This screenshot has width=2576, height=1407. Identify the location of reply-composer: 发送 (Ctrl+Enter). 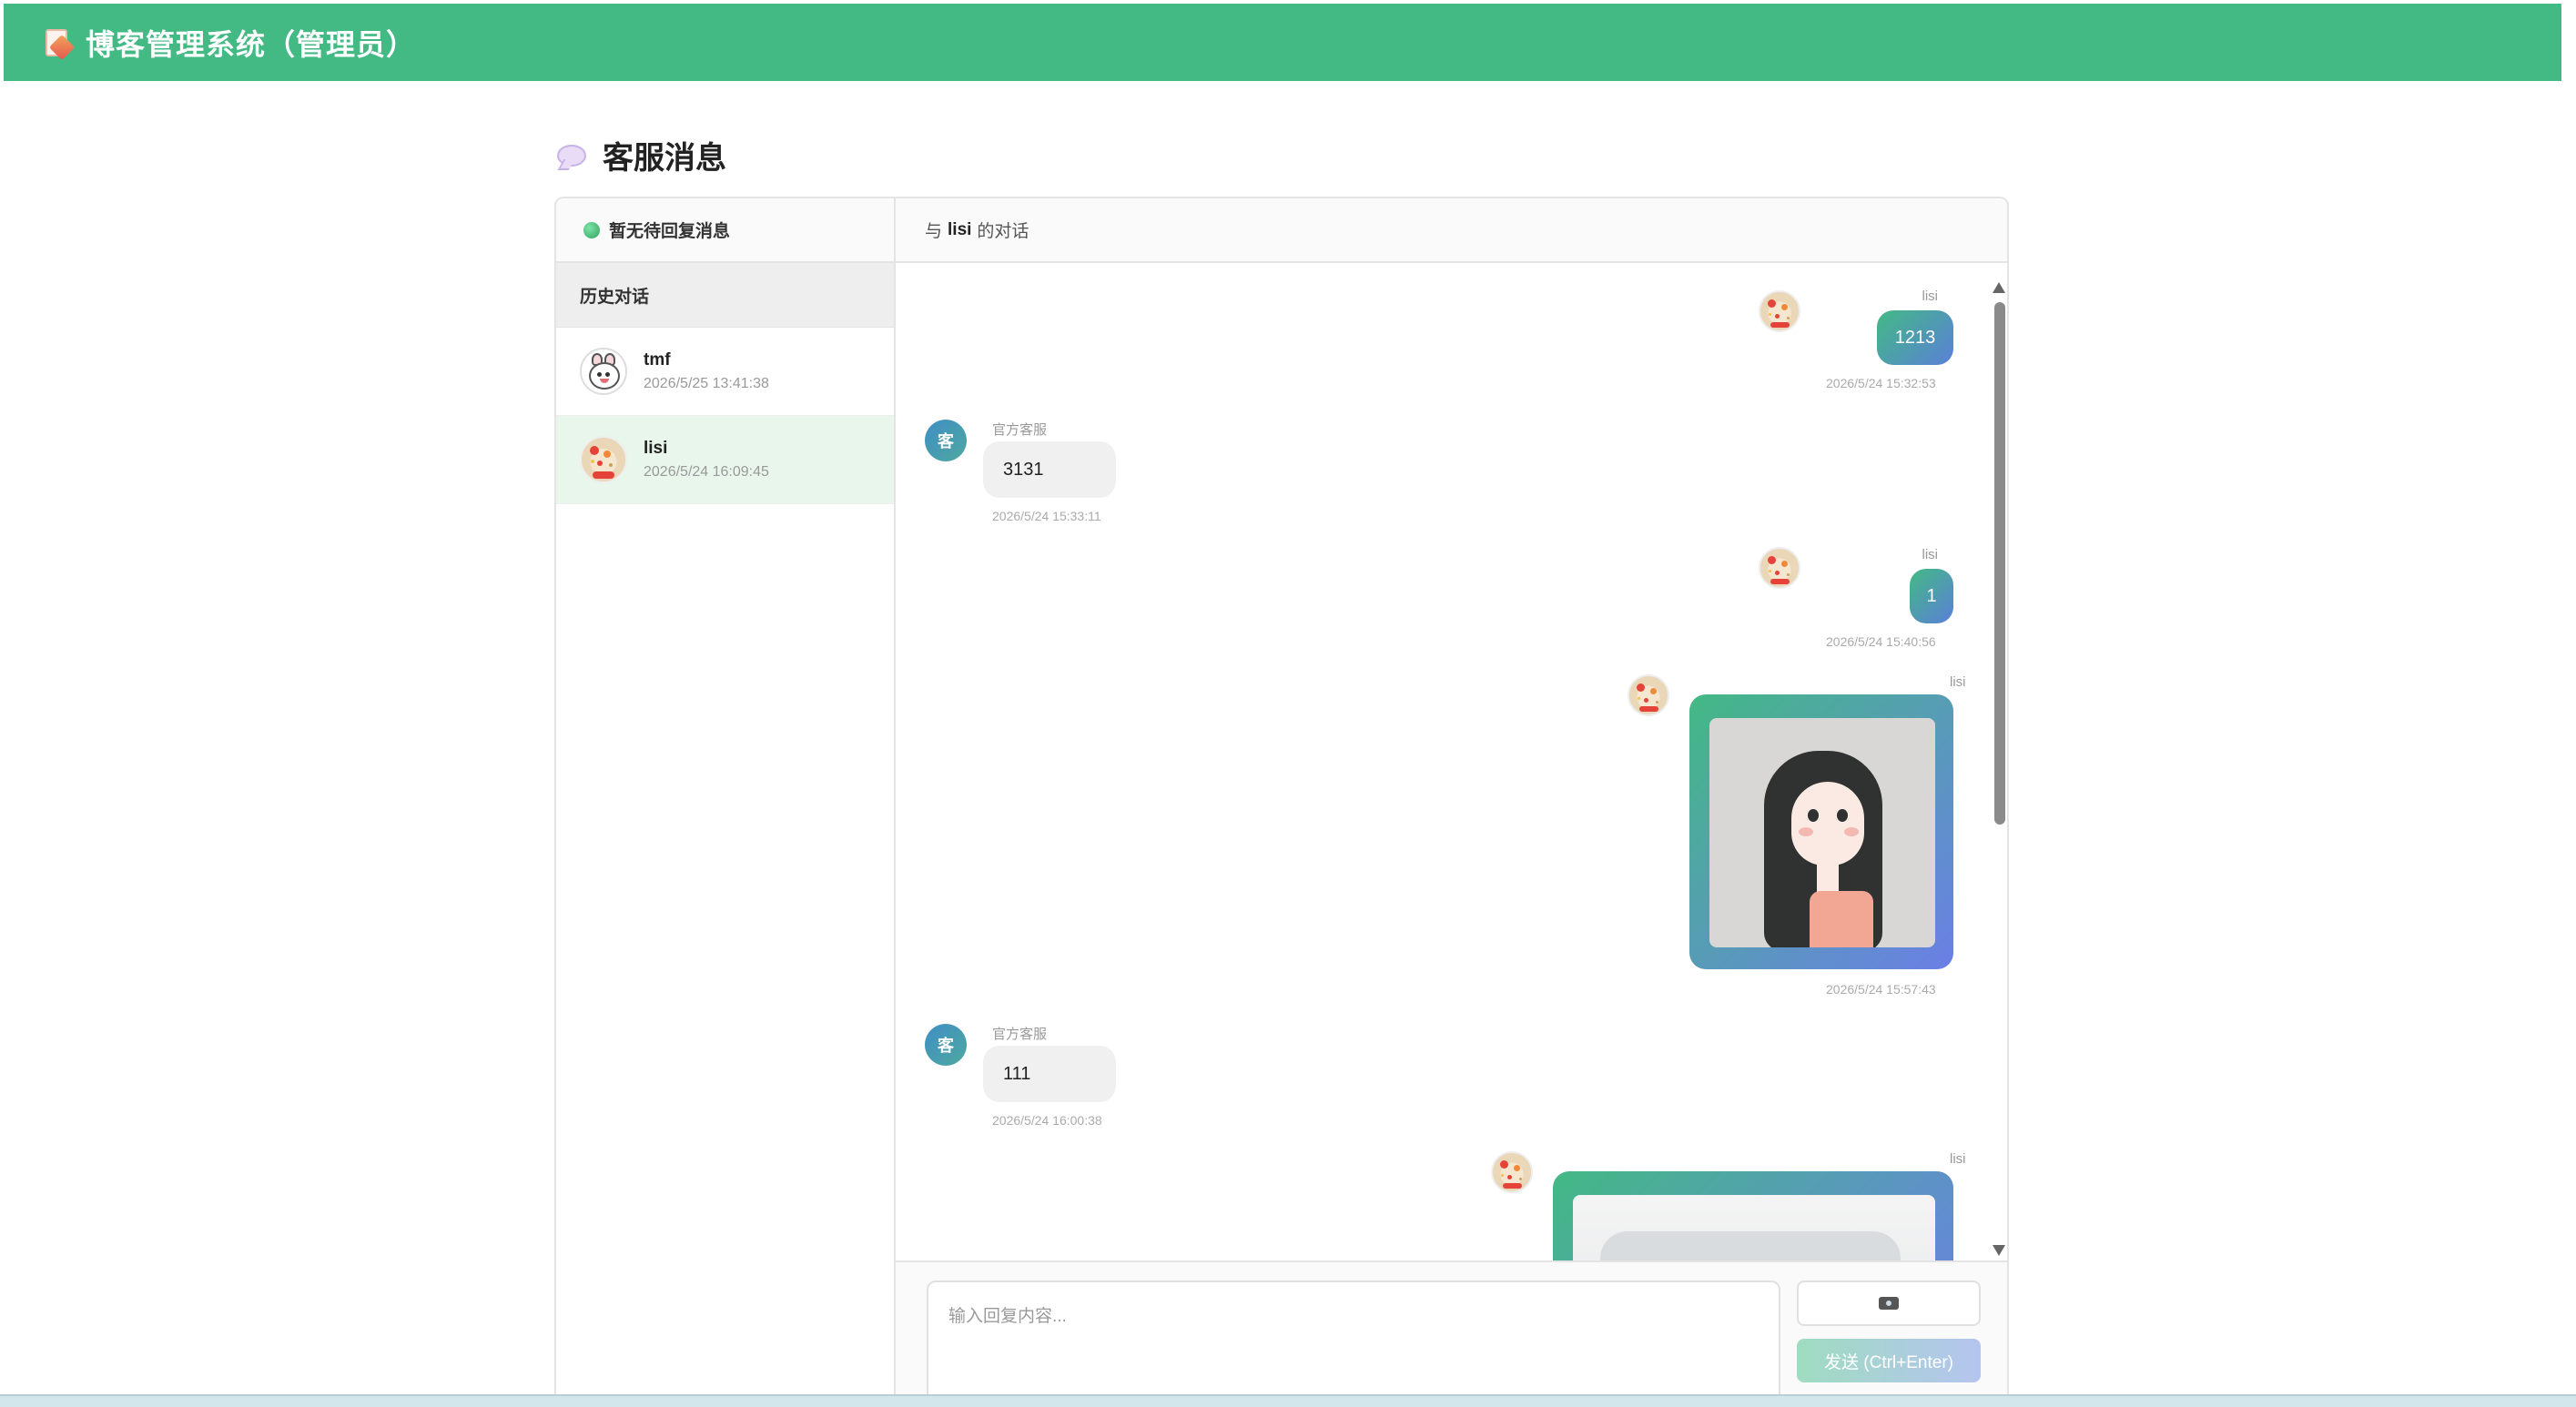
(1451, 1333).